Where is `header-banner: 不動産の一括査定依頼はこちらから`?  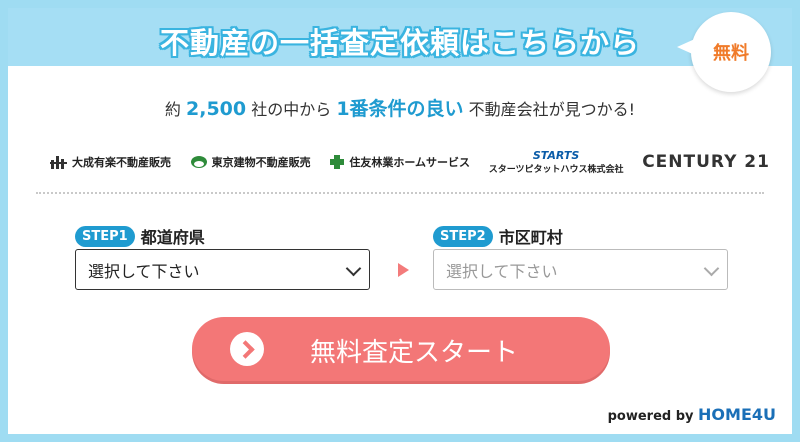 header-banner: 不動産の一括査定依頼はこちらから is located at coordinates (400, 37).